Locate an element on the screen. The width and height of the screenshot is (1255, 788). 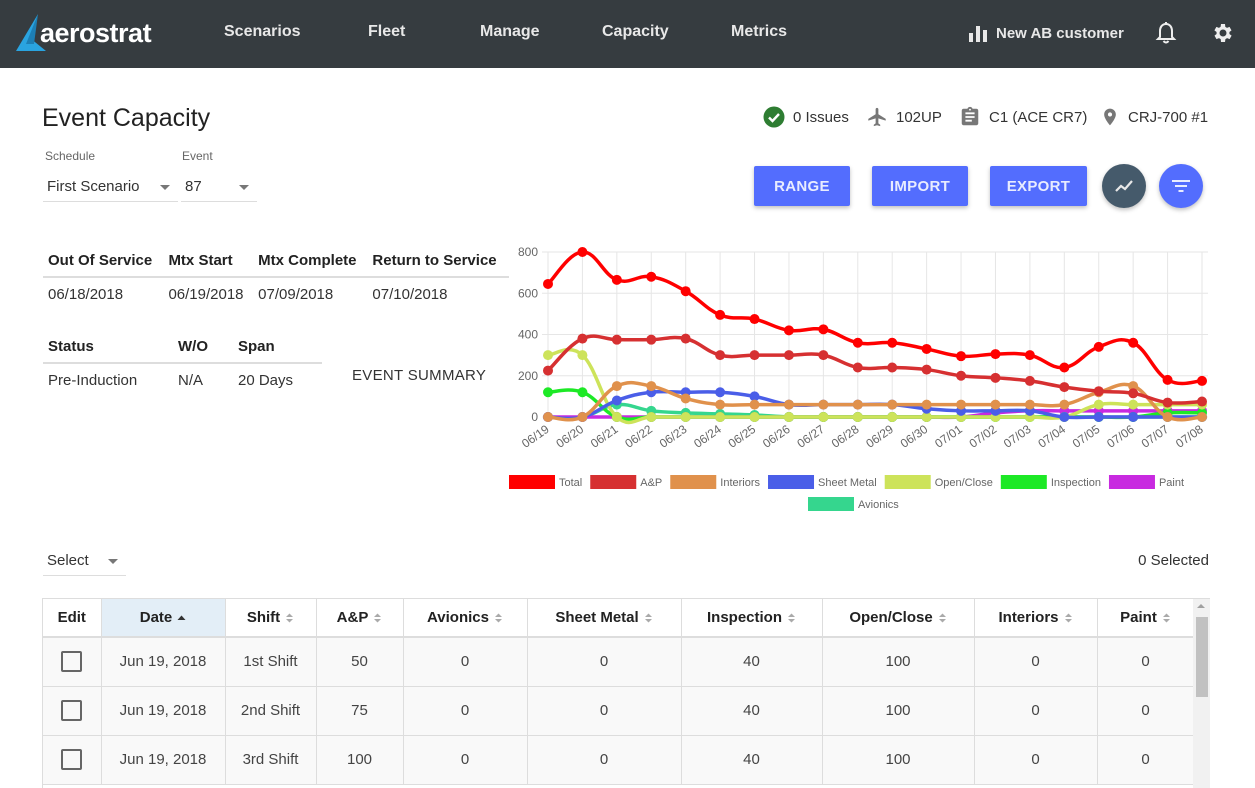
cell-ap: 75 is located at coordinates (360, 711).